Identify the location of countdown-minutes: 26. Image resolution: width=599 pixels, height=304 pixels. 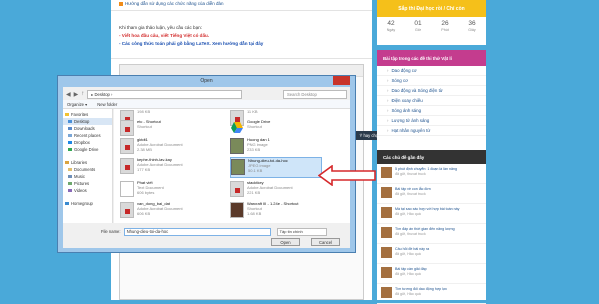
(445, 23).